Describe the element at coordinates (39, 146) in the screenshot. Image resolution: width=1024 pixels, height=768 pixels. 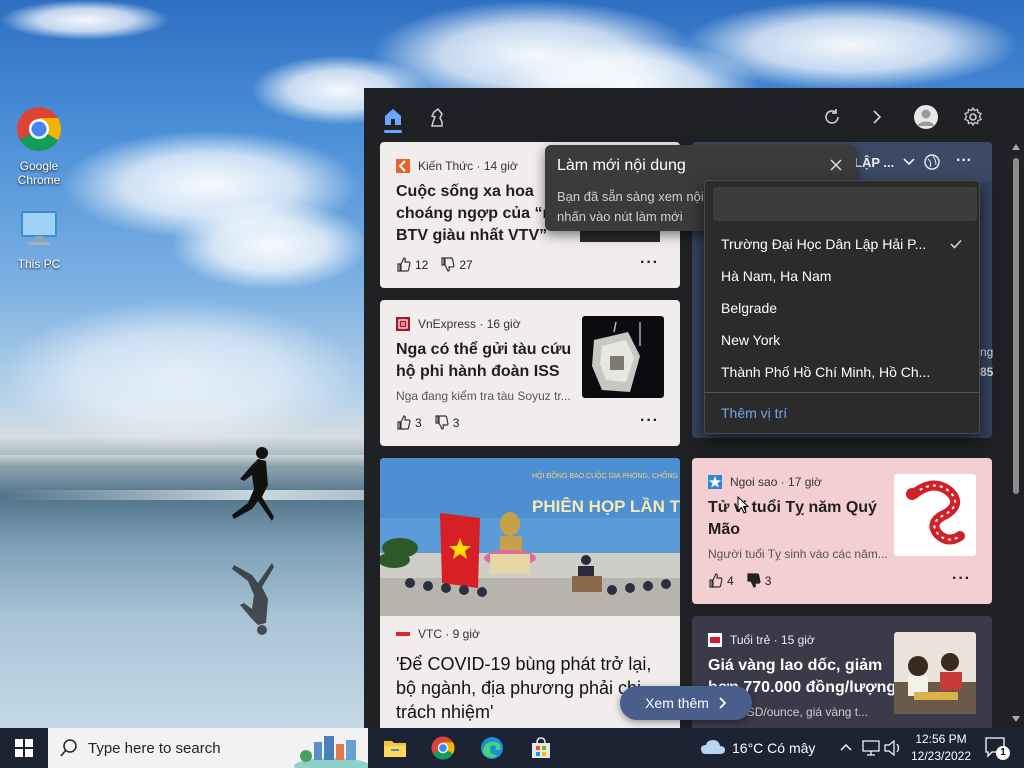
I see `desktop-icon-chrome: Google Chrome` at that location.